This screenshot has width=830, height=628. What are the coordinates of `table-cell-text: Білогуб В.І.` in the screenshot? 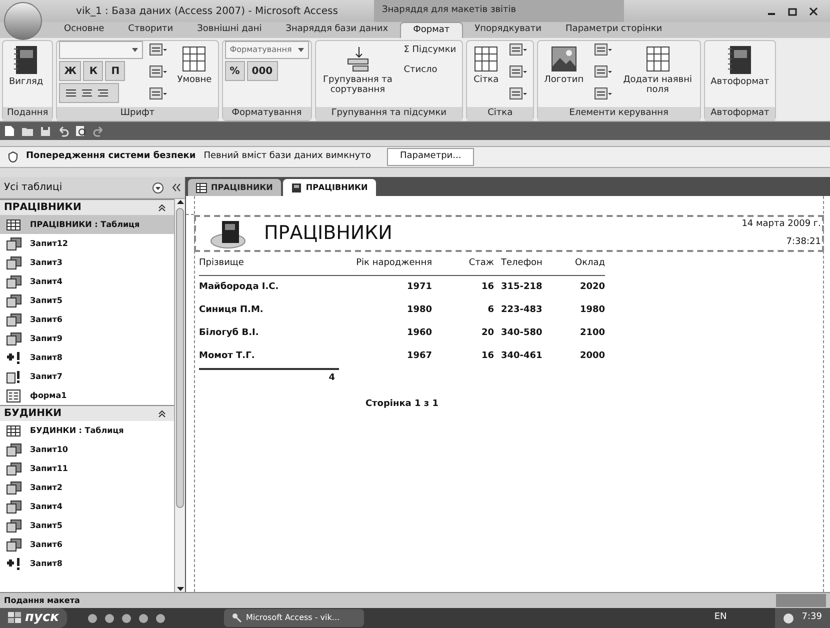 It's located at (229, 333).